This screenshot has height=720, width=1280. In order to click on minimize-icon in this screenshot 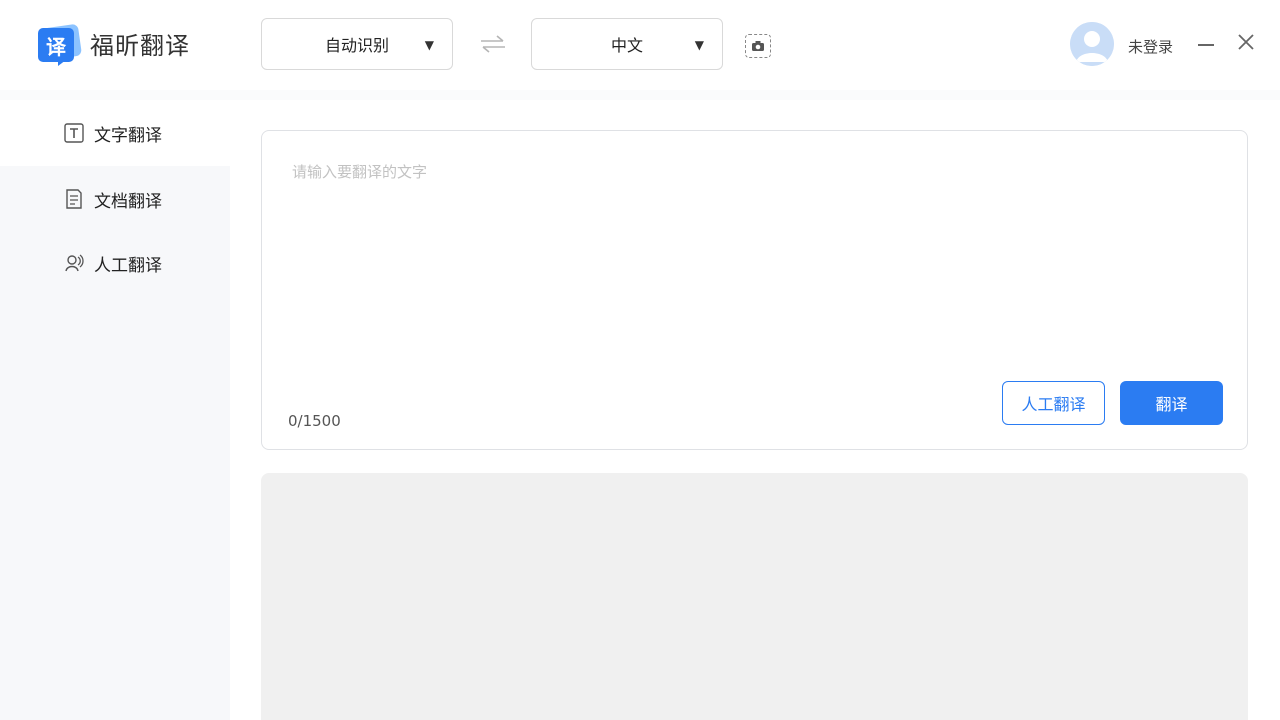, I will do `click(1206, 45)`.